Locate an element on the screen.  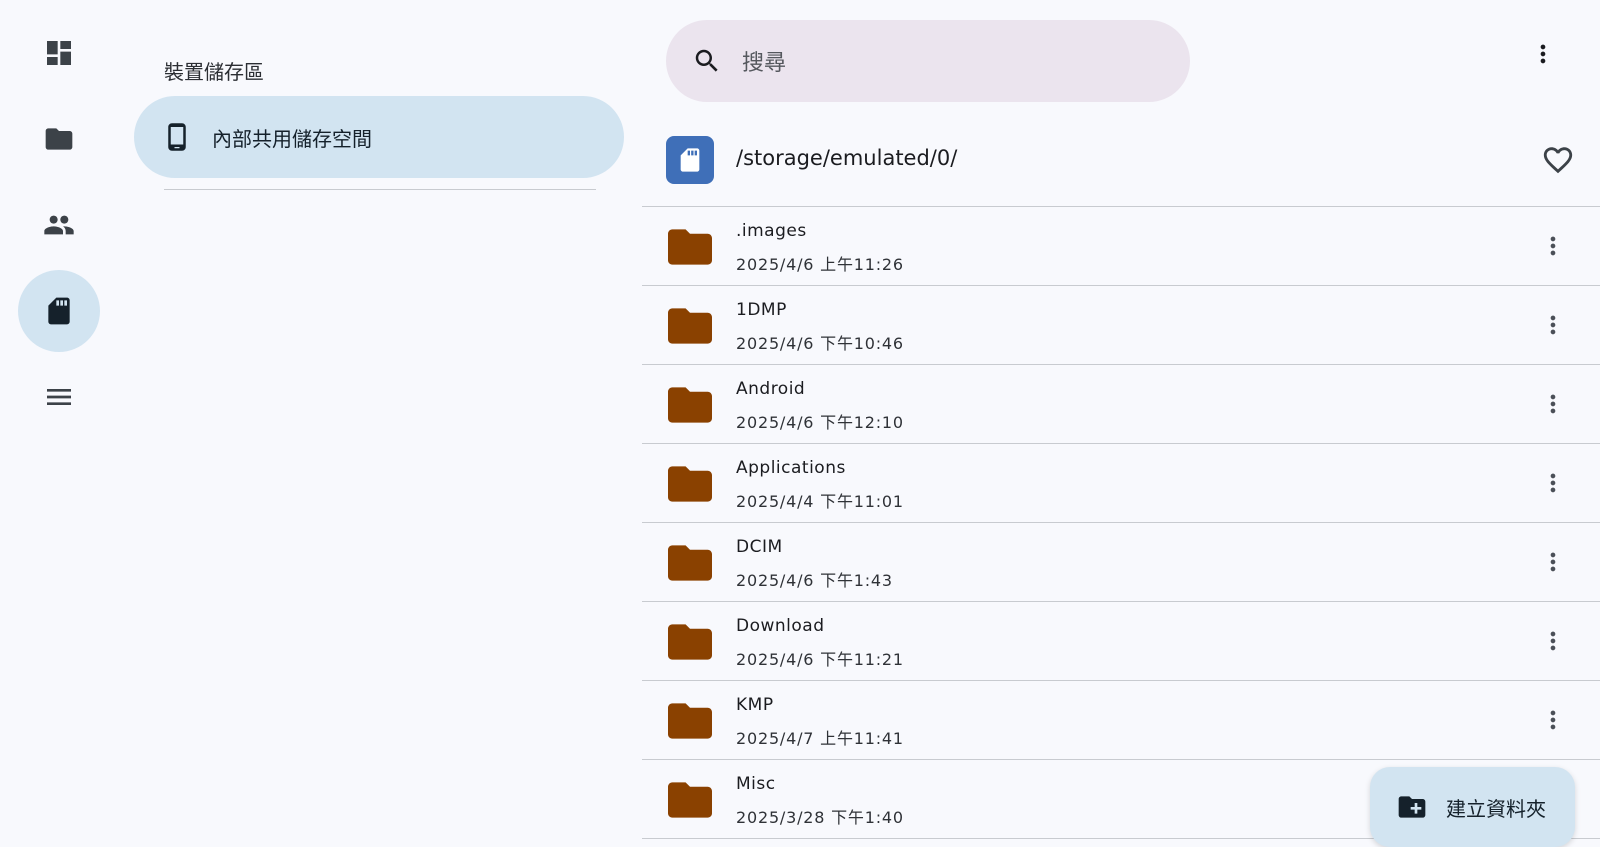
panel-divider is located at coordinates (380, 189).